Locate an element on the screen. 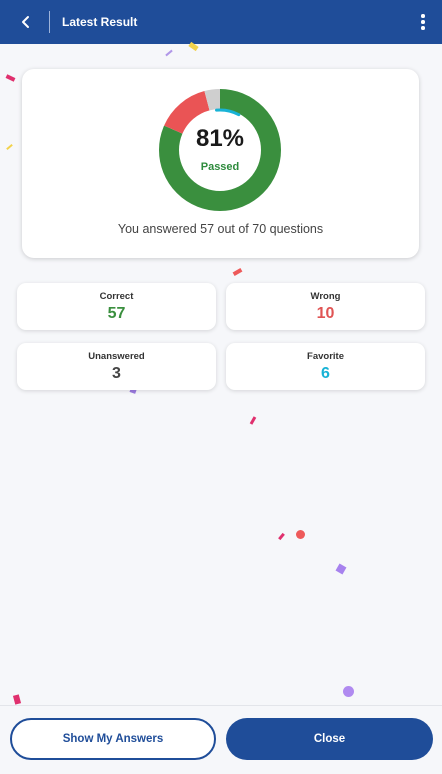  stat-value-wrong: 10 is located at coordinates (325, 313).